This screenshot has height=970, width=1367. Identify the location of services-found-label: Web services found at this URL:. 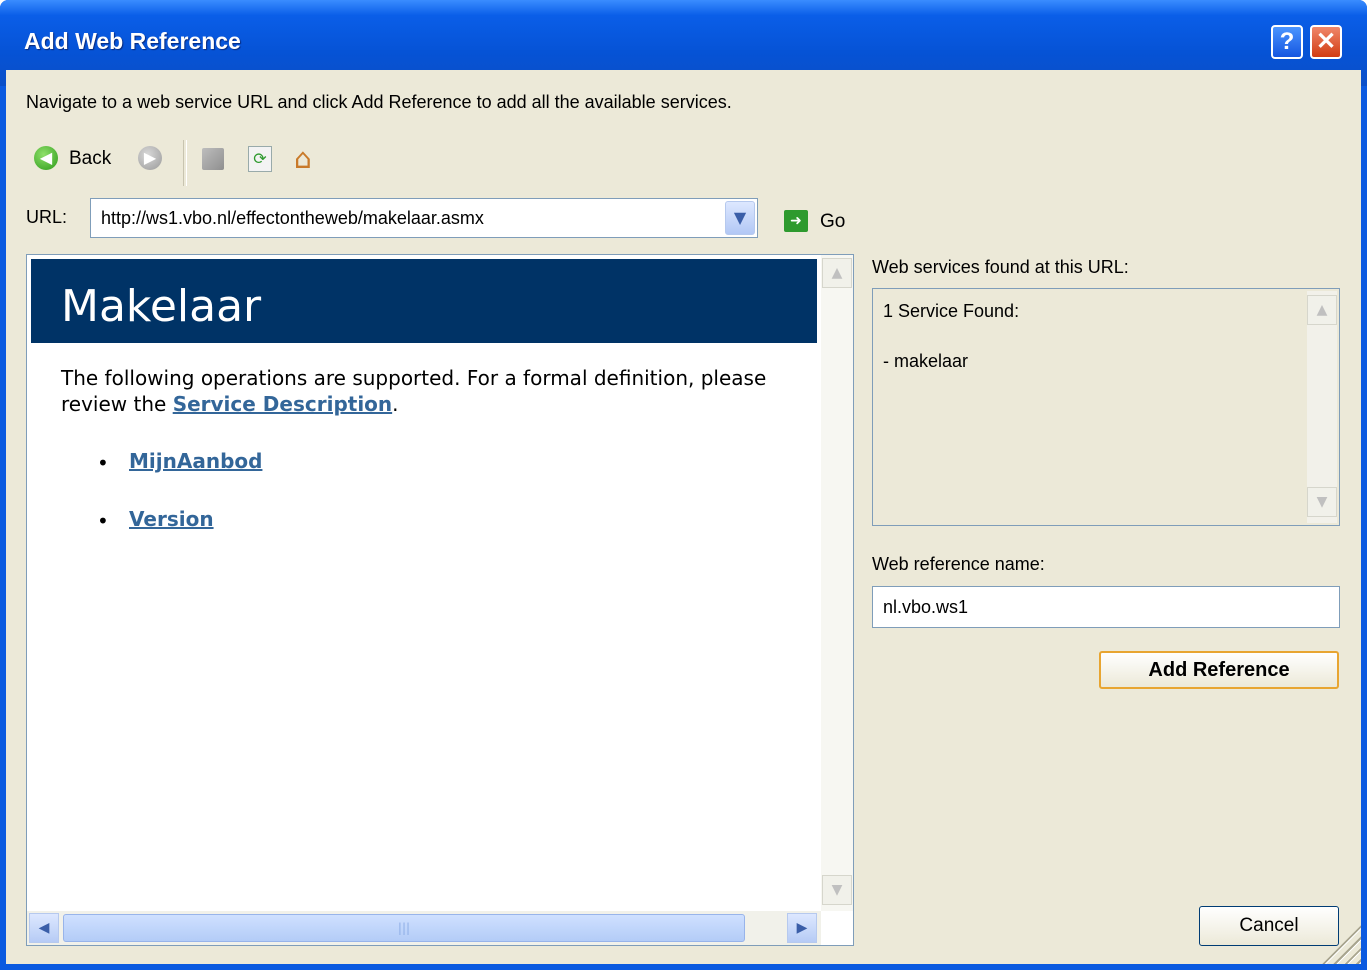
(1000, 267).